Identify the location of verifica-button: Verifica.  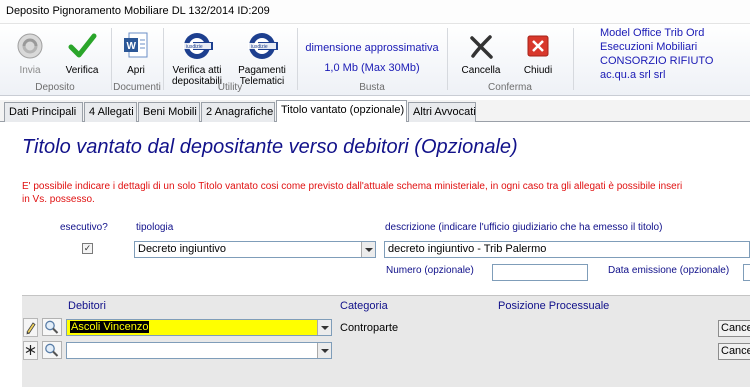
(82, 53).